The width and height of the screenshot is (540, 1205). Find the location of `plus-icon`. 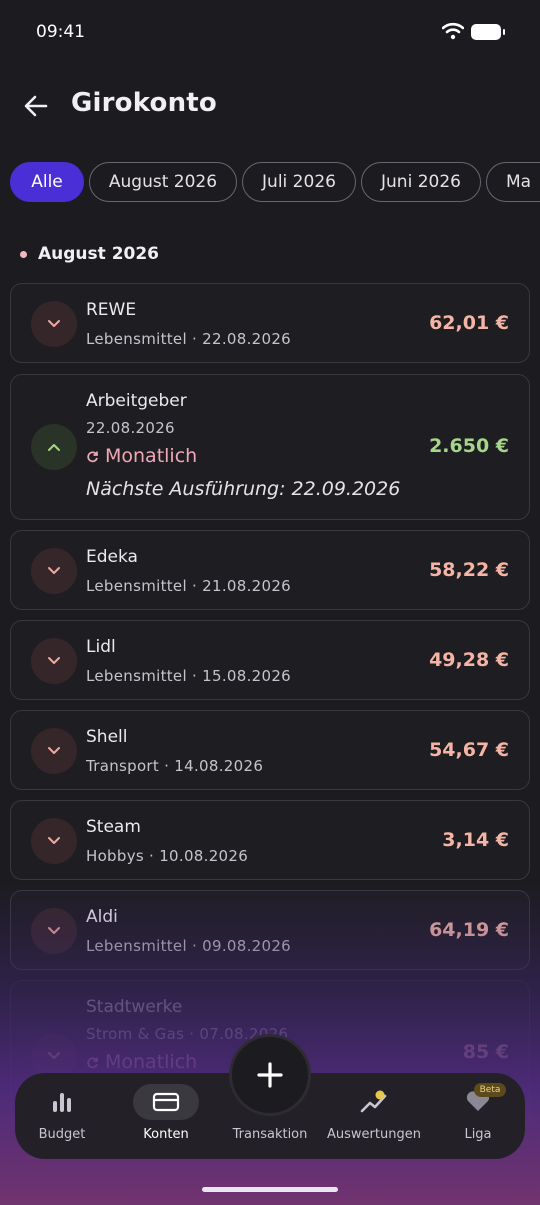

plus-icon is located at coordinates (270, 1075).